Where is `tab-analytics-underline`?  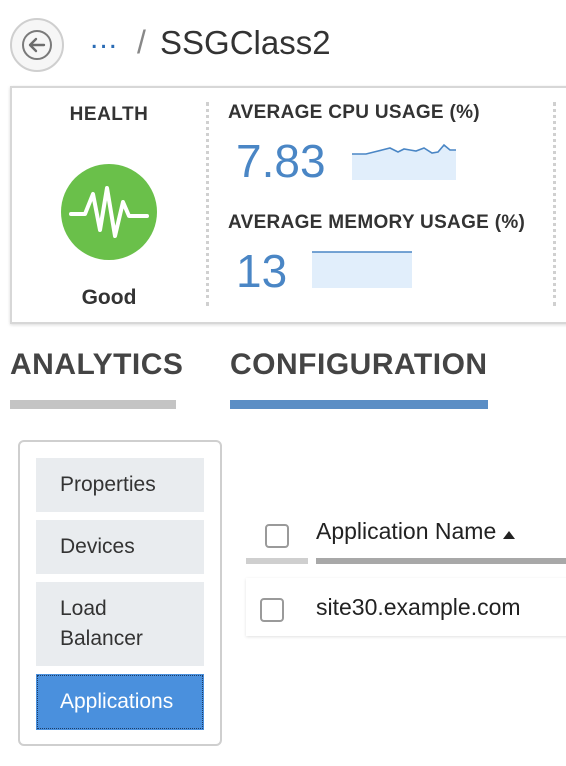
tab-analytics-underline is located at coordinates (93, 404).